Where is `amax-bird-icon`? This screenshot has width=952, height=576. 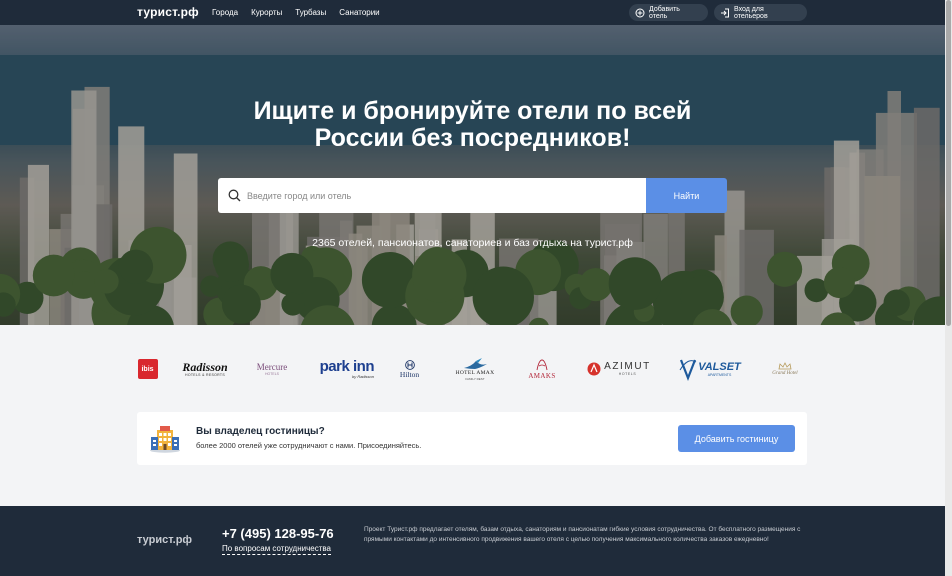
amax-bird-icon is located at coordinates (475, 363).